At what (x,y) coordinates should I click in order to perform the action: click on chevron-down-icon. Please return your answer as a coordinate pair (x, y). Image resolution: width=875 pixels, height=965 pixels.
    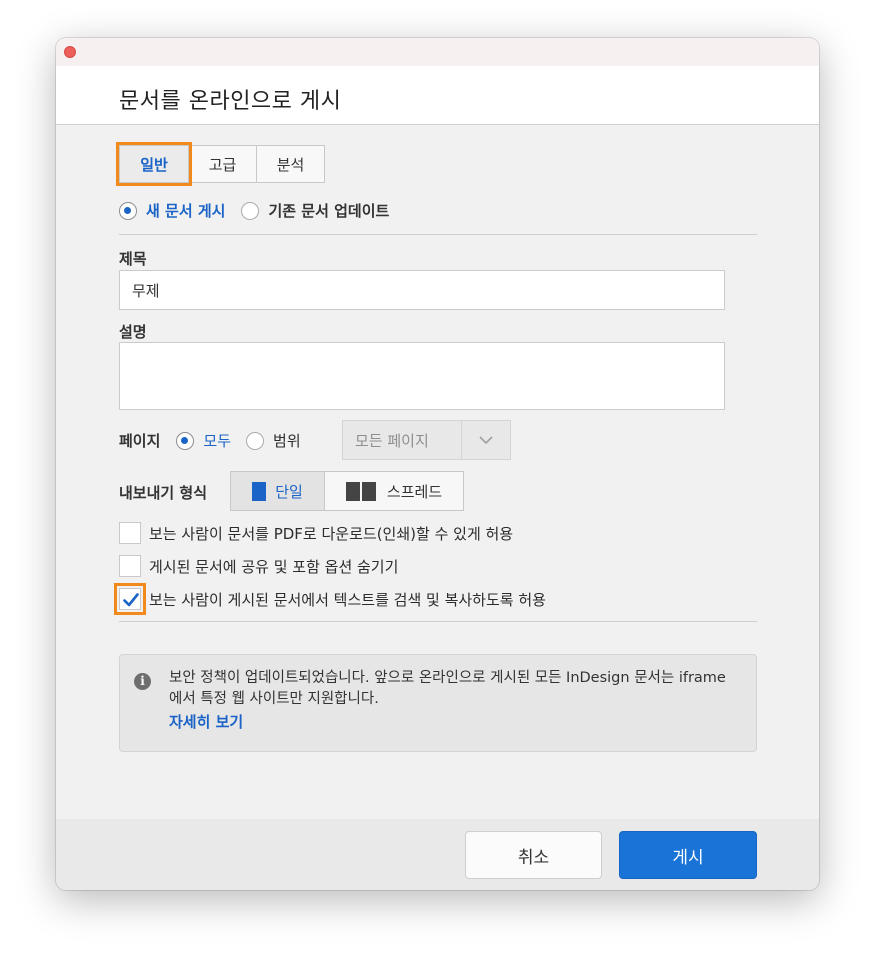
    Looking at the image, I should click on (486, 440).